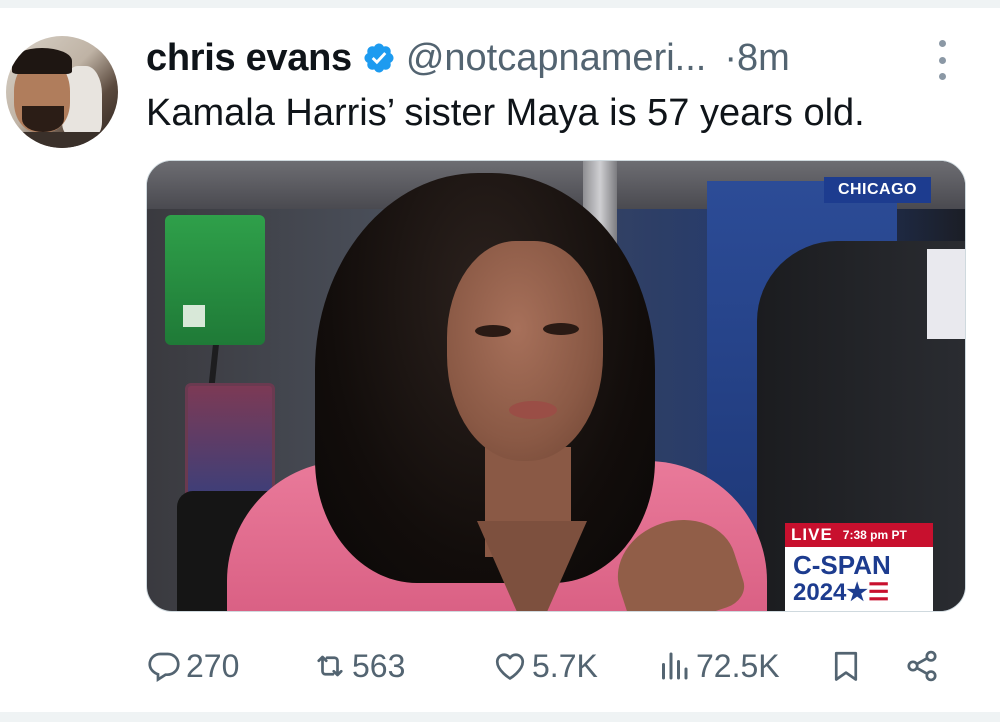 The width and height of the screenshot is (1000, 722). What do you see at coordinates (842, 565) in the screenshot?
I see `cspan-network-name: C-SPAN` at bounding box center [842, 565].